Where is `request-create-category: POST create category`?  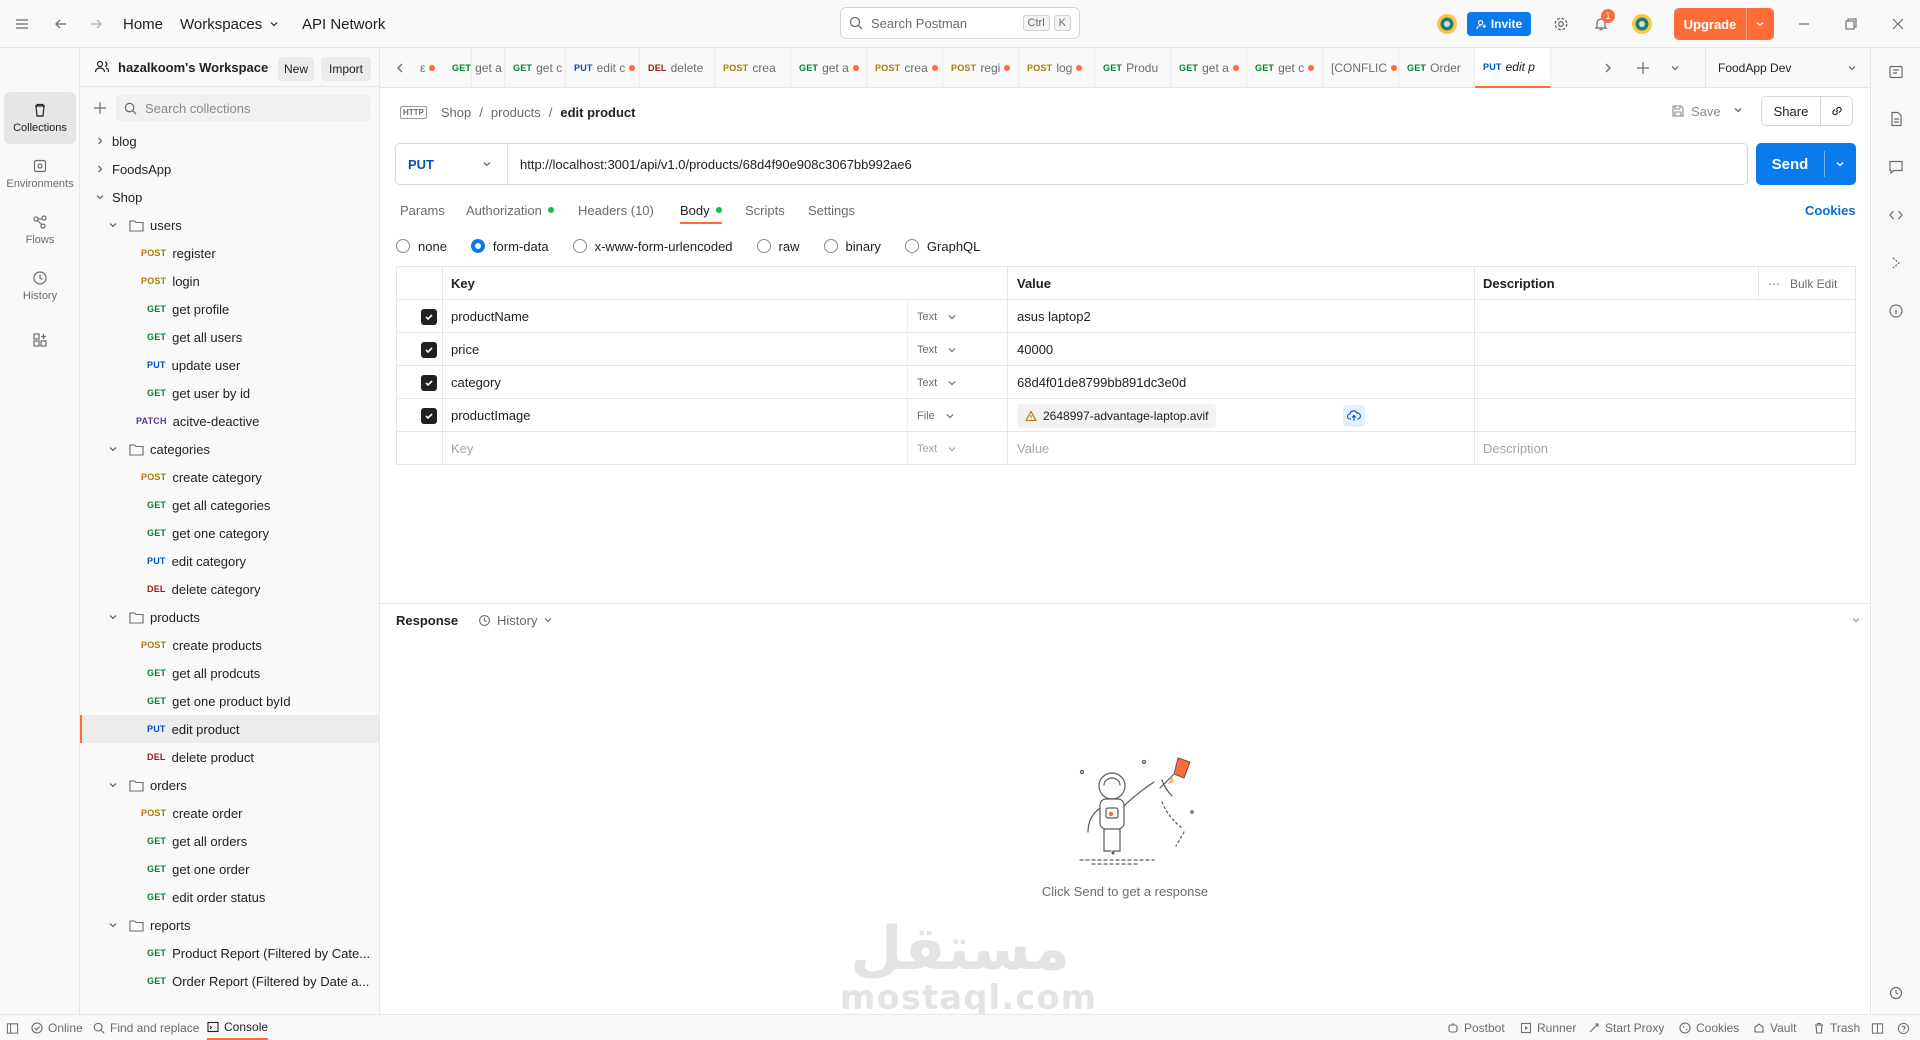
request-create-category: POST create category is located at coordinates (229, 477).